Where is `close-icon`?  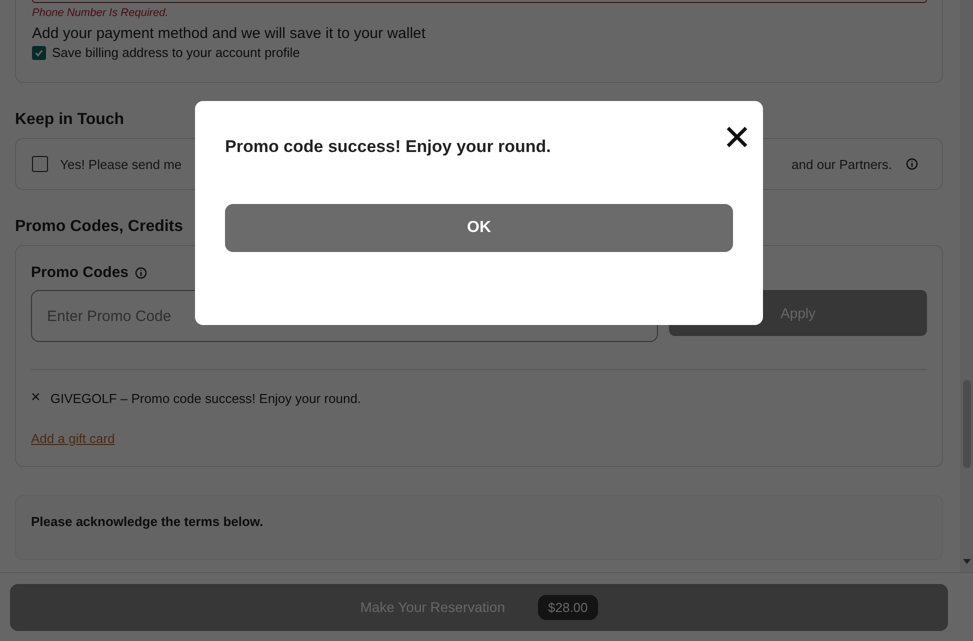
close-icon is located at coordinates (737, 137).